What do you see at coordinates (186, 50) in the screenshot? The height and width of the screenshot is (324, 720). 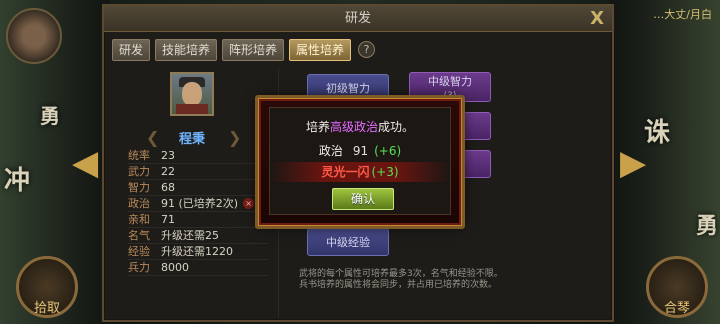 I see `tab-skill-training: 技能培养` at bounding box center [186, 50].